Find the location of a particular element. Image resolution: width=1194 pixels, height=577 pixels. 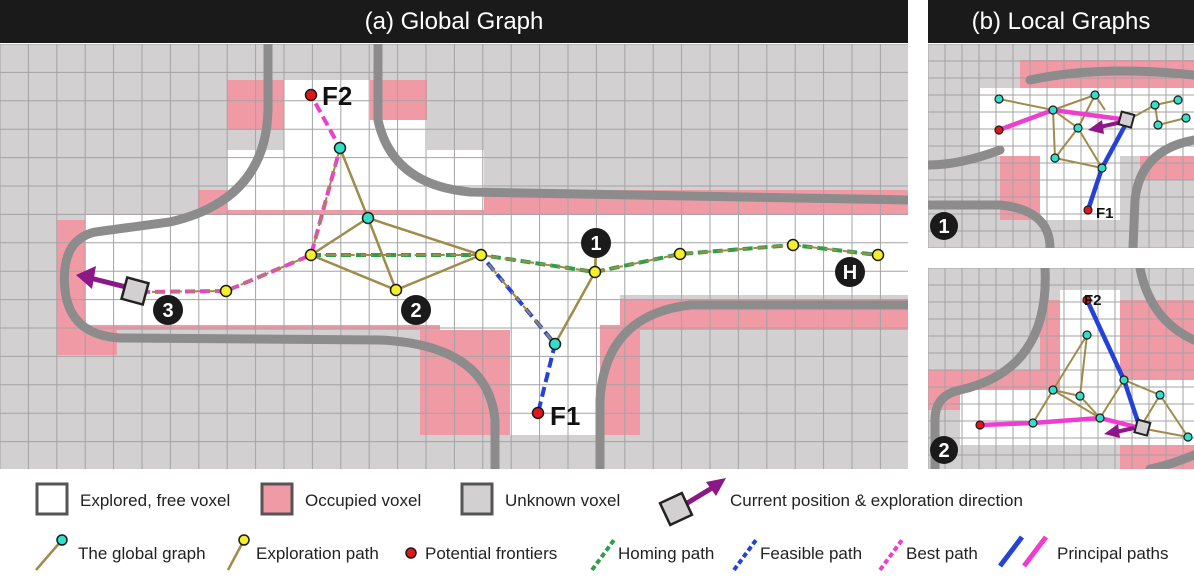

legend-unknown: Unknown voxel is located at coordinates (540, 499).